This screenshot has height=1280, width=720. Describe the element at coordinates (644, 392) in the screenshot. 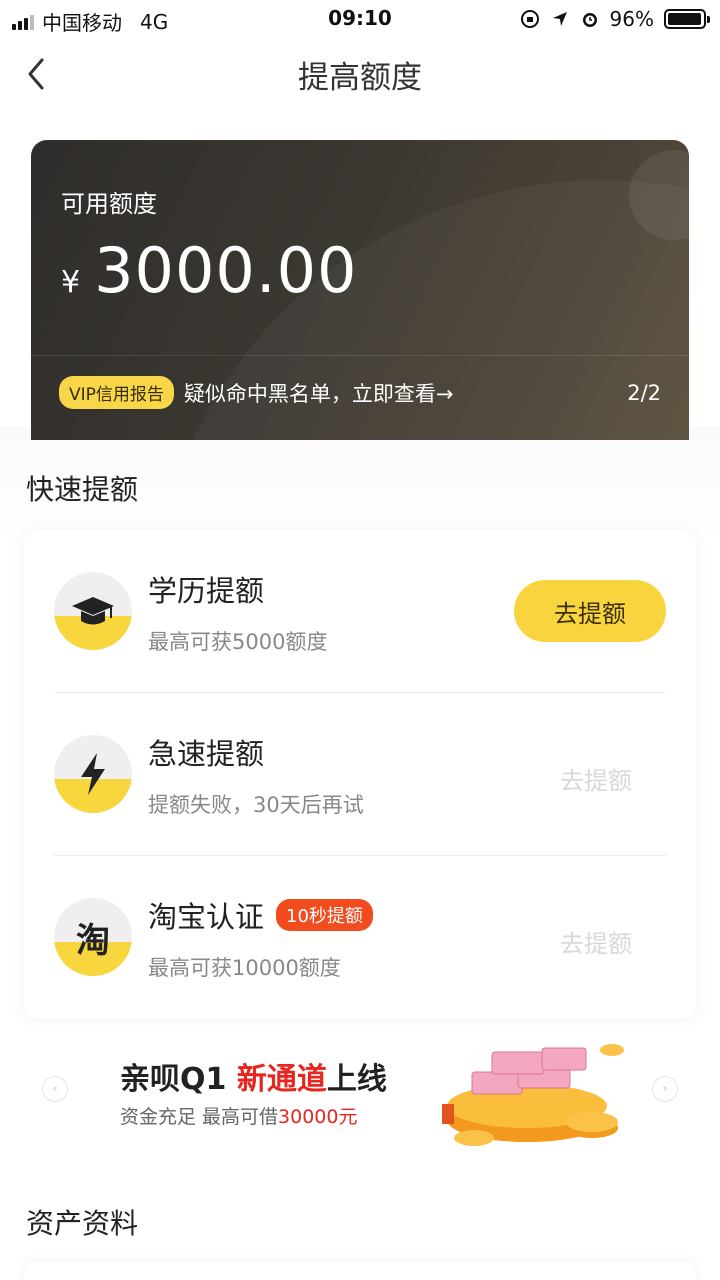

I see `notice-page-indicator: 2/2` at that location.